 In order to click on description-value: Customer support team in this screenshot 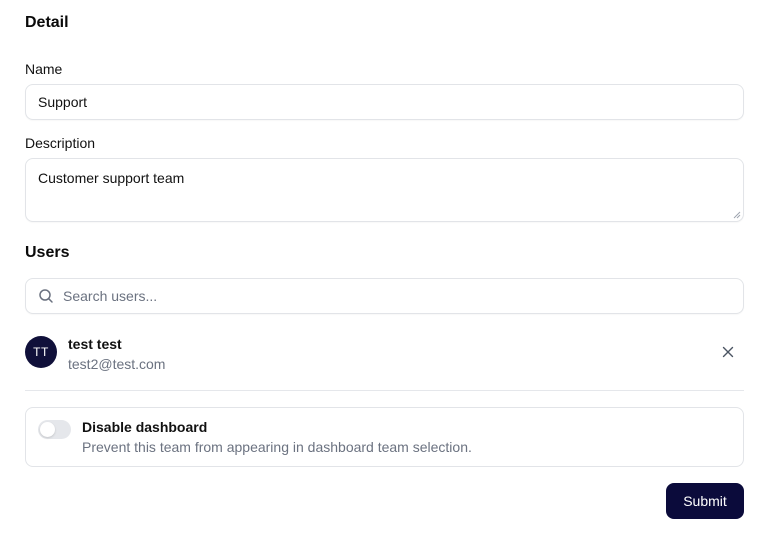, I will do `click(111, 178)`.